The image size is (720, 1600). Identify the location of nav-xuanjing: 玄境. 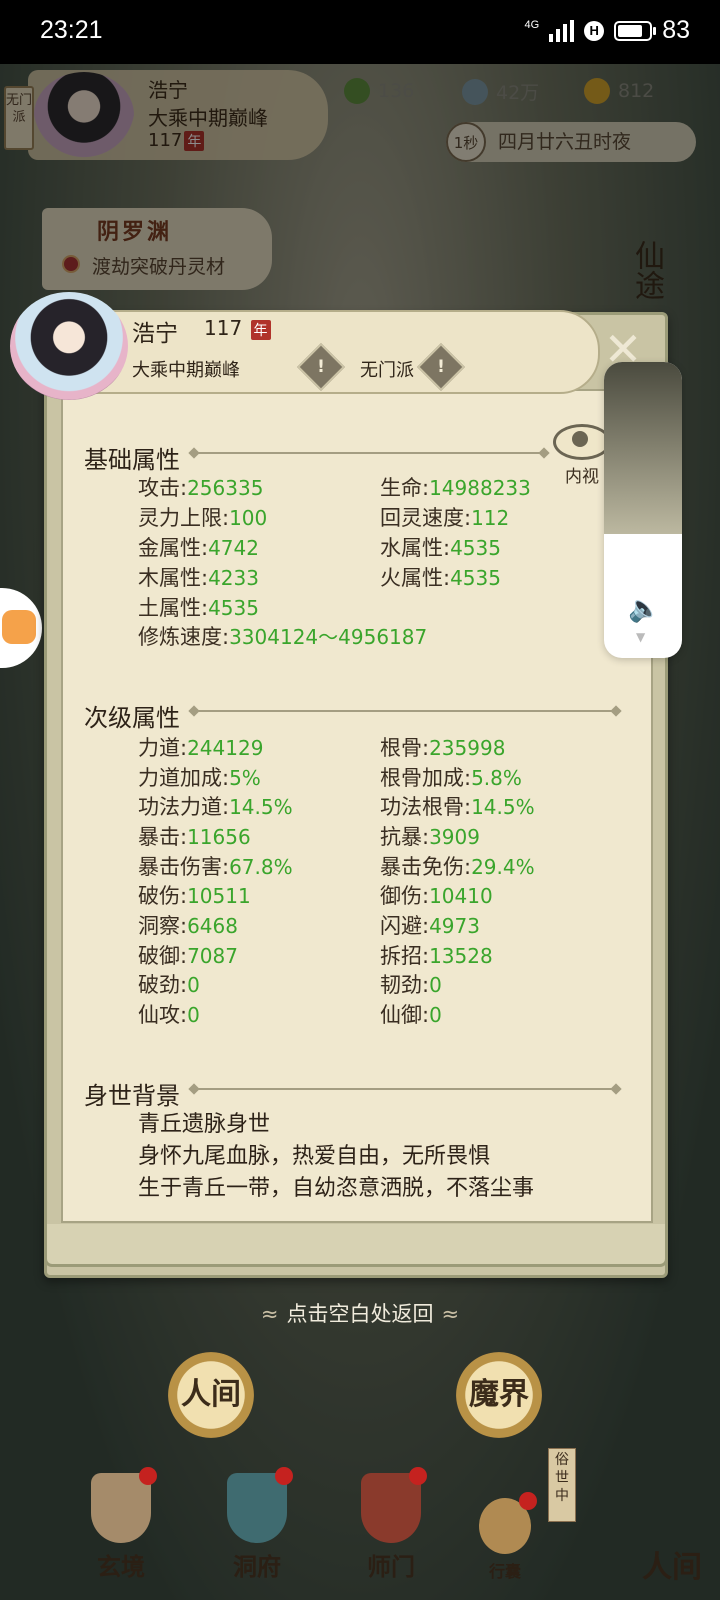
(121, 1524).